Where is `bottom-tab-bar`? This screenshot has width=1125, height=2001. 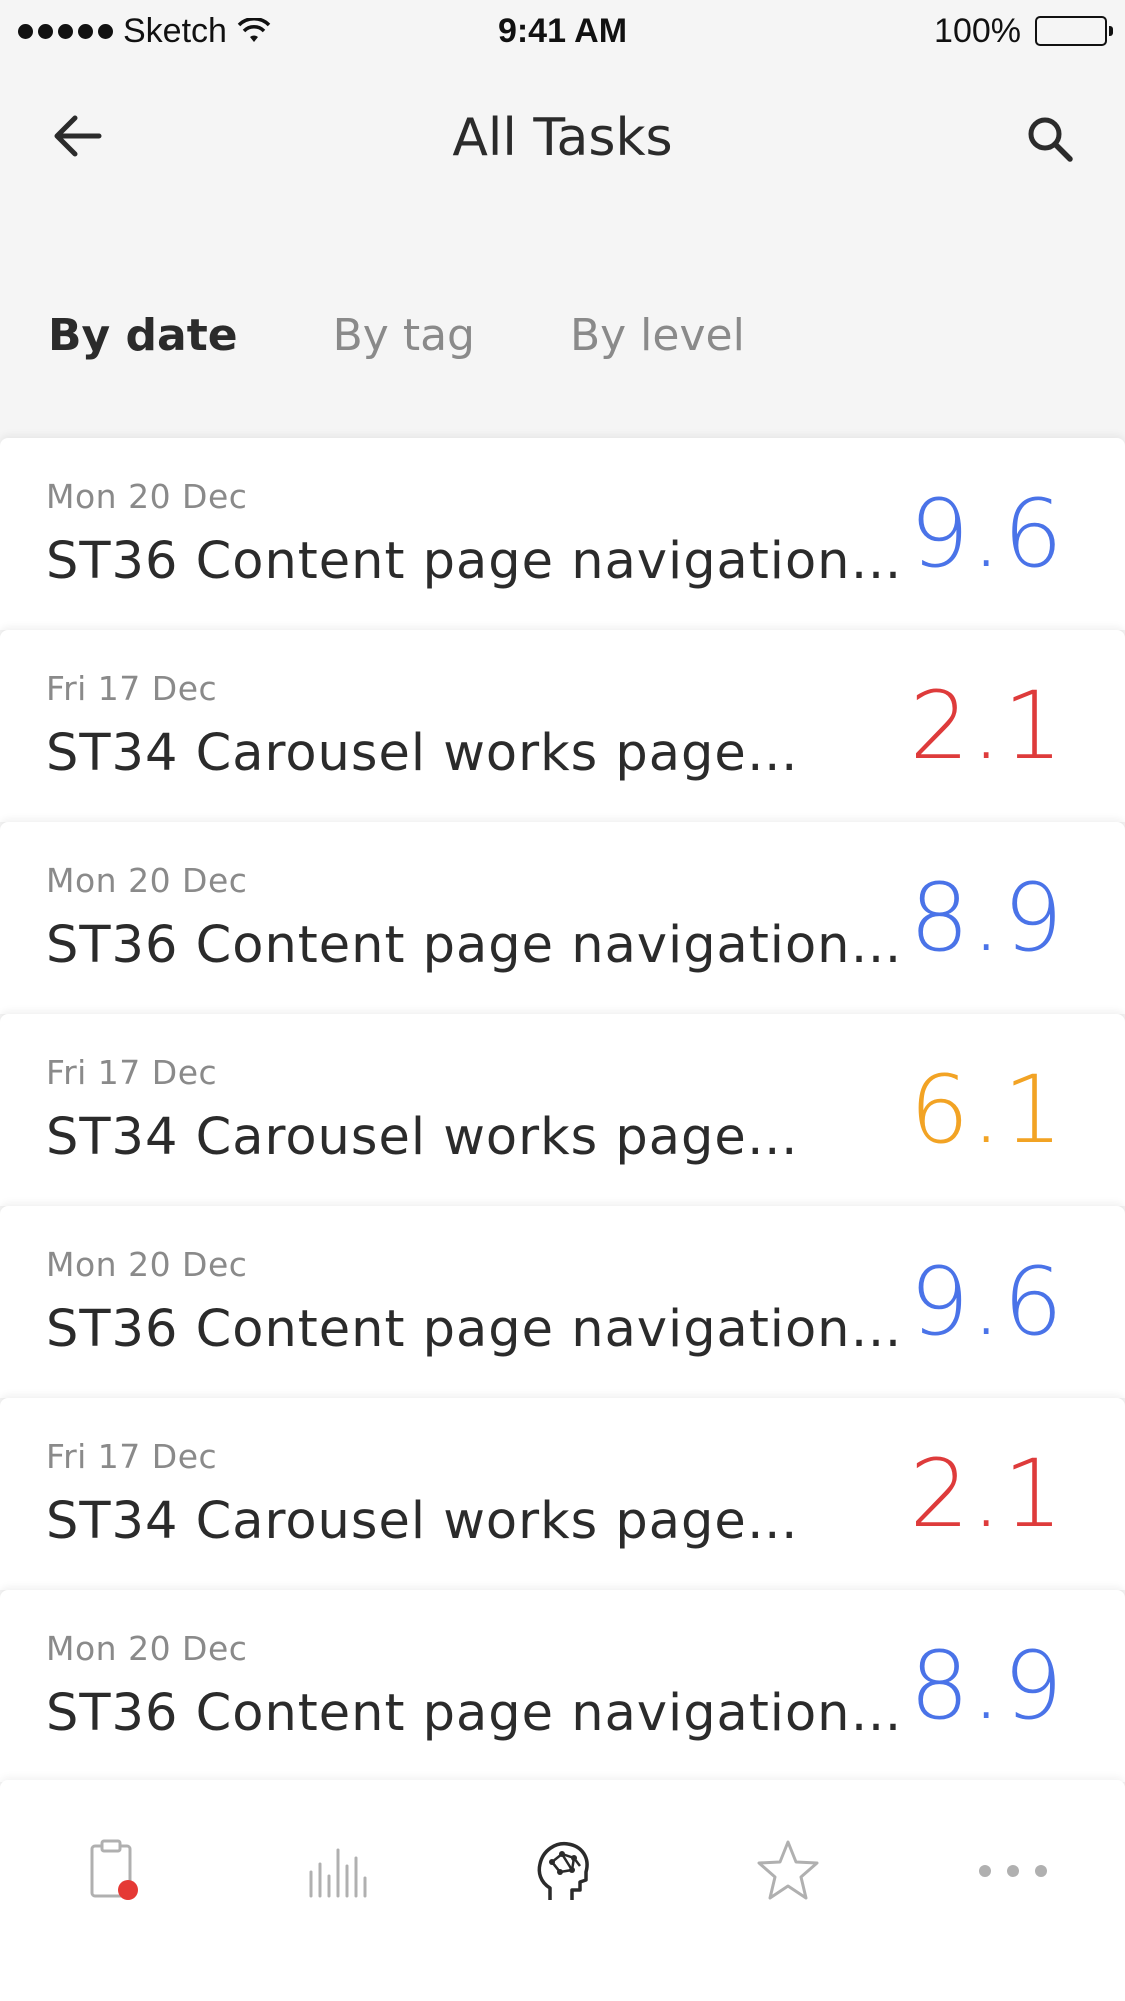 bottom-tab-bar is located at coordinates (562, 1890).